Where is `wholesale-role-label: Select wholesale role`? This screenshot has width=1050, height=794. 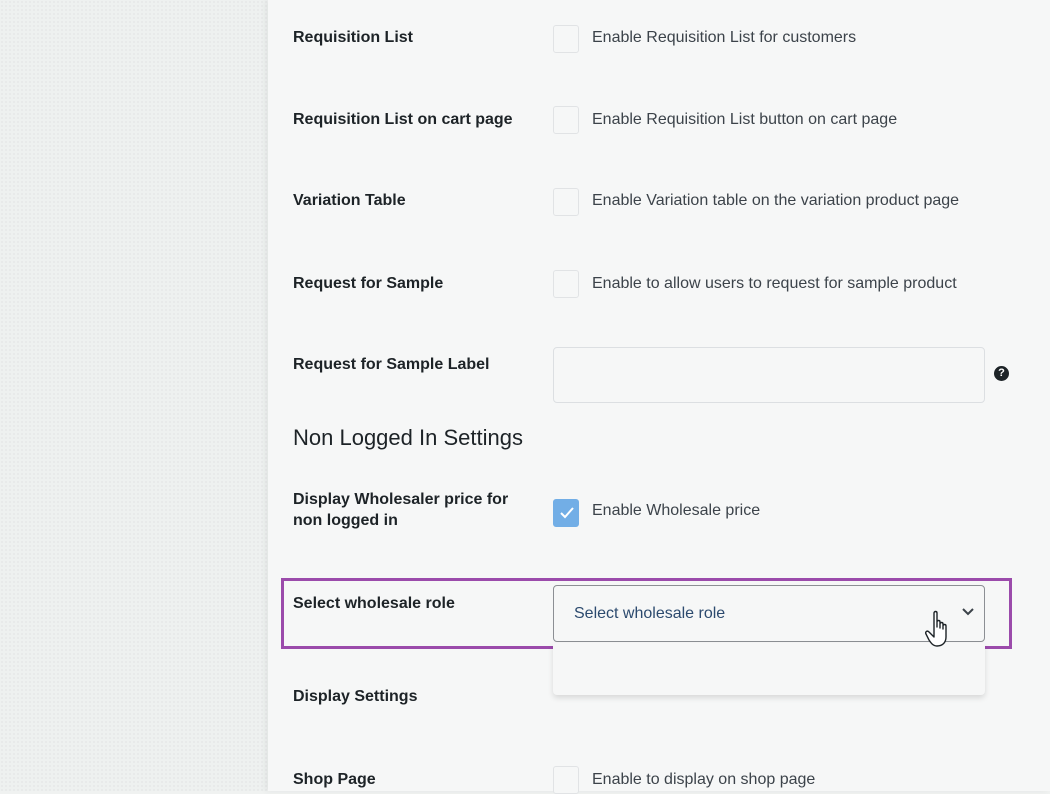 wholesale-role-label: Select wholesale role is located at coordinates (374, 603).